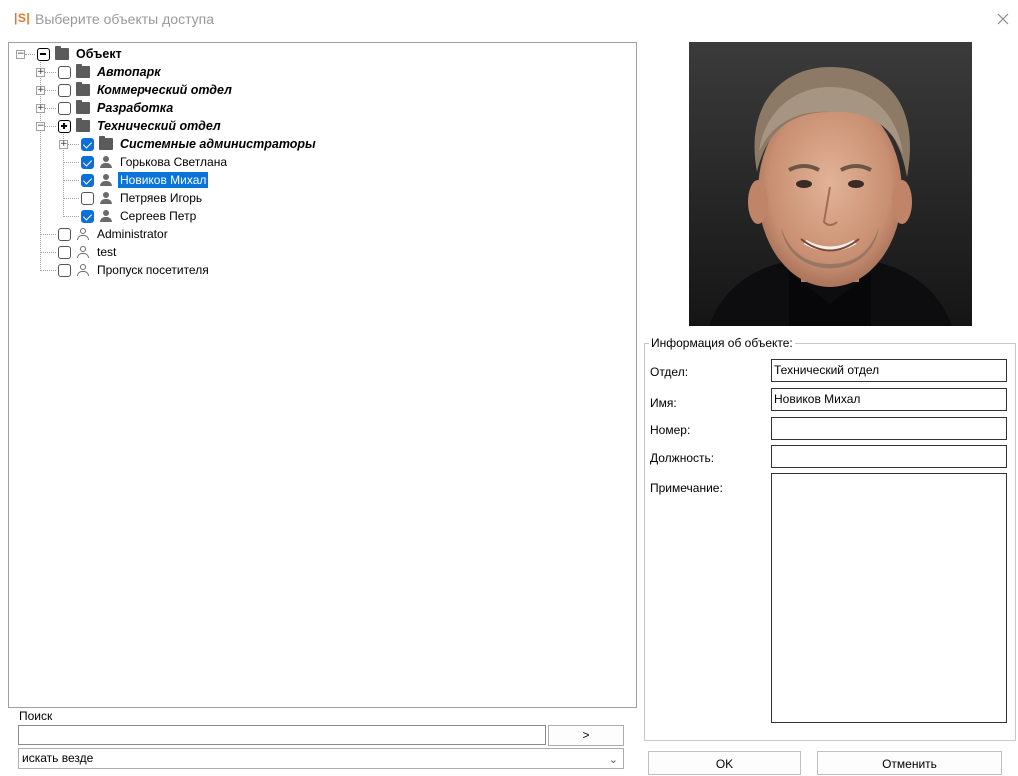  Describe the element at coordinates (509, 20) in the screenshot. I see `title-bar: |S| Выберите объекты доступа` at that location.